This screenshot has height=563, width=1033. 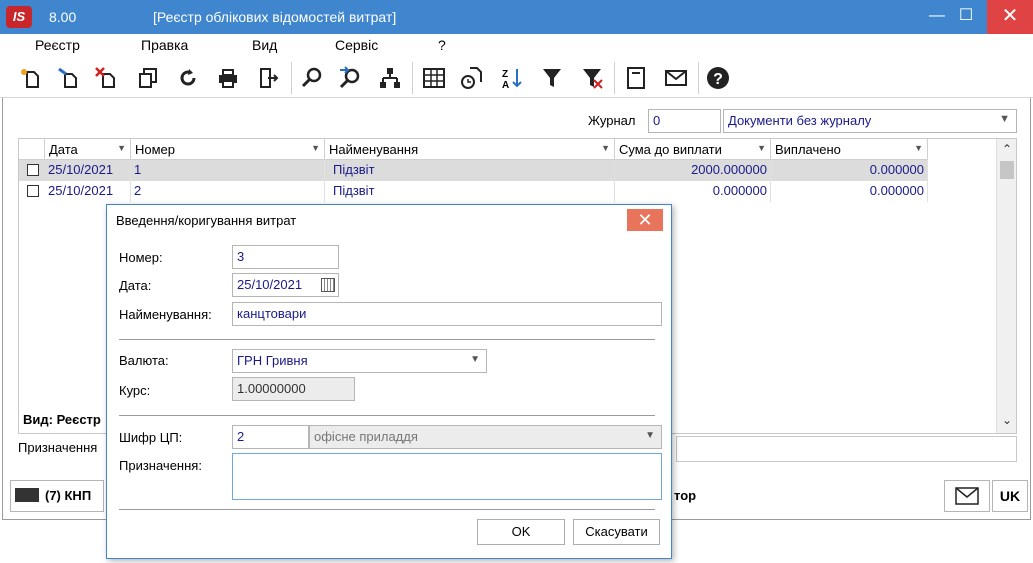 What do you see at coordinates (30, 78) in the screenshot?
I see `new-icon` at bounding box center [30, 78].